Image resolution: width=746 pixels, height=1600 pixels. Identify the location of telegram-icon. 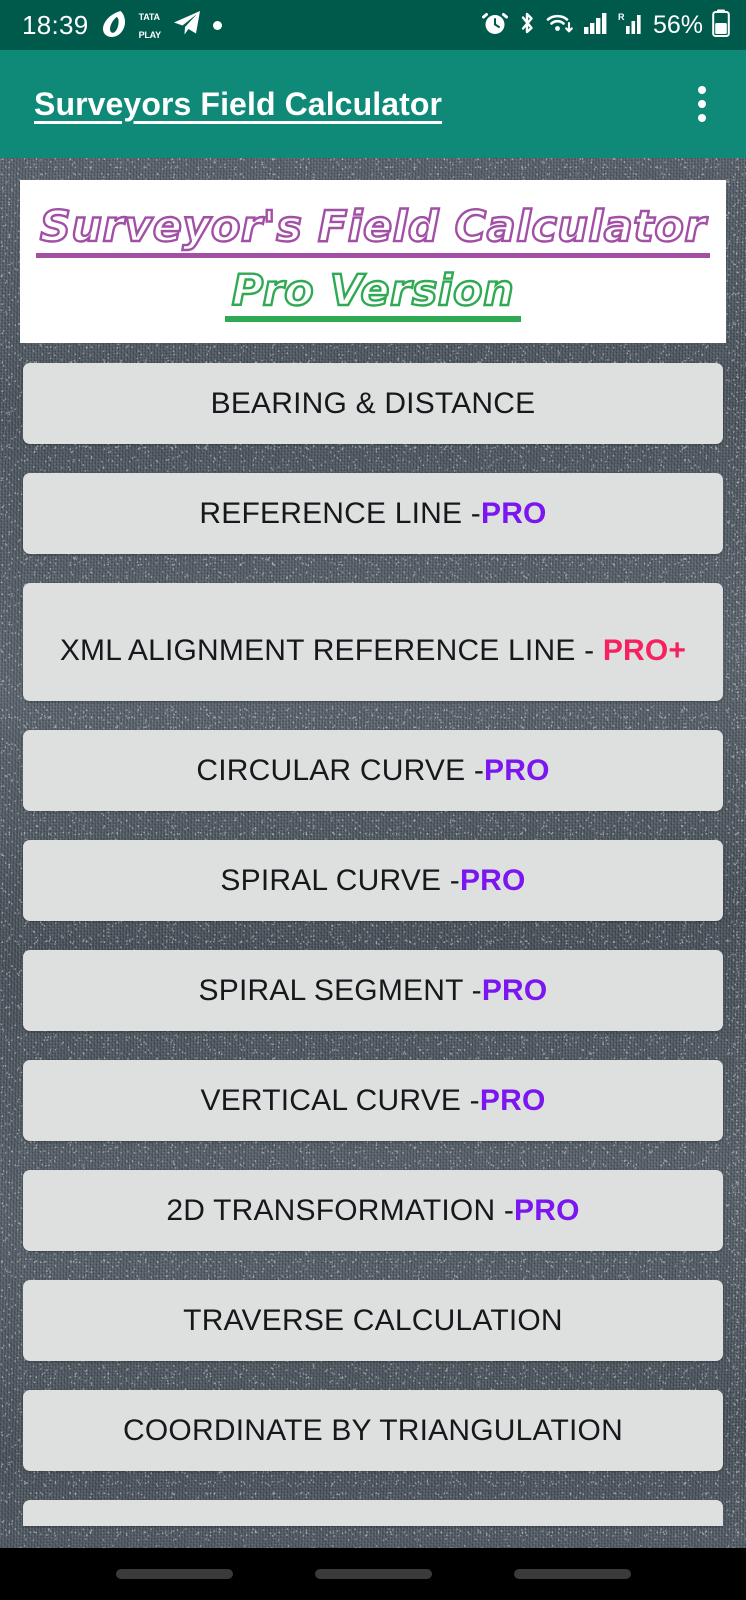
(187, 25).